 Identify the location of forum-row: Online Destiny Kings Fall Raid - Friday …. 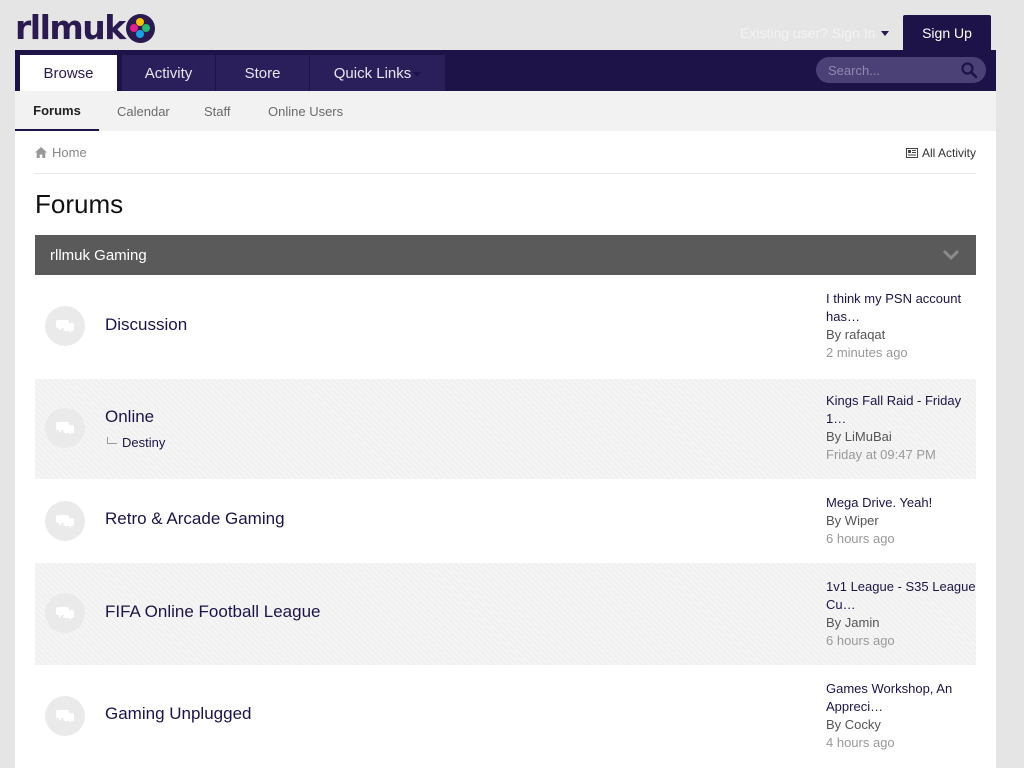
(505, 429).